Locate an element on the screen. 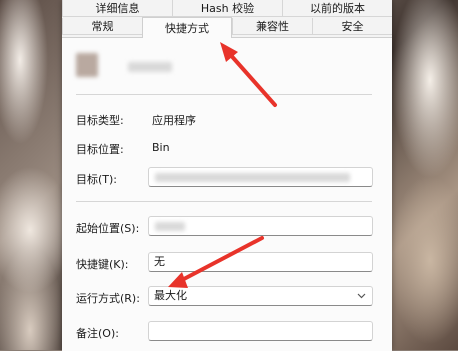  start-in-input is located at coordinates (260, 226).